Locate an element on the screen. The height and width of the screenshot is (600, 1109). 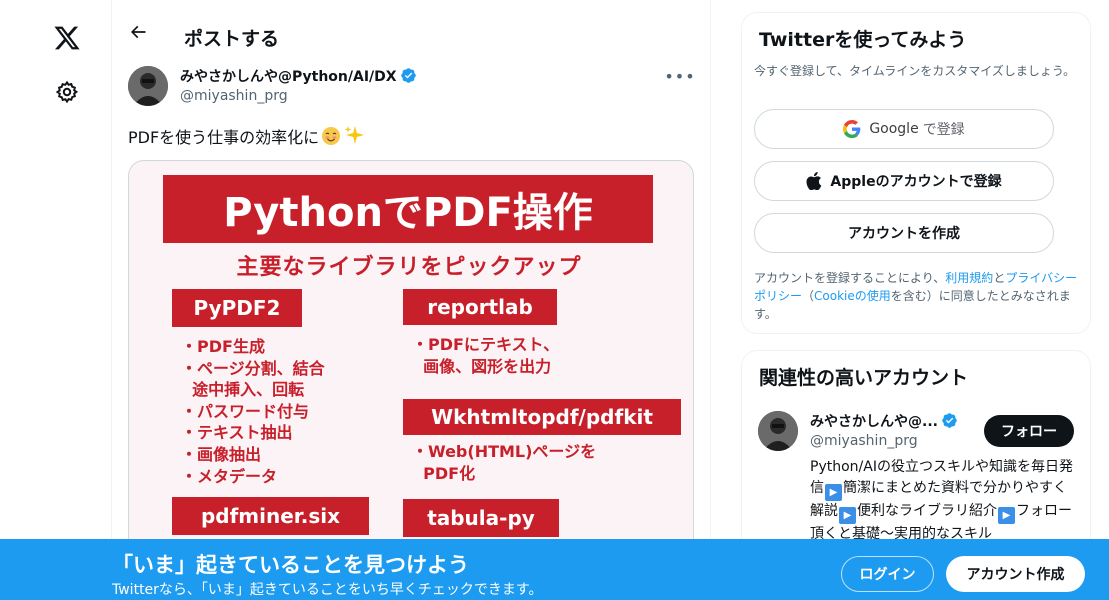
library-heading-tabula: tabula-py is located at coordinates (481, 518).